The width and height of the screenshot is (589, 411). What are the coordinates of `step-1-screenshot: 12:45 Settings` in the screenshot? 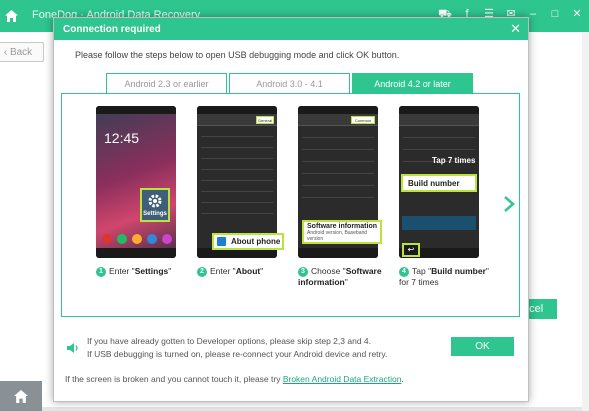 It's located at (136, 182).